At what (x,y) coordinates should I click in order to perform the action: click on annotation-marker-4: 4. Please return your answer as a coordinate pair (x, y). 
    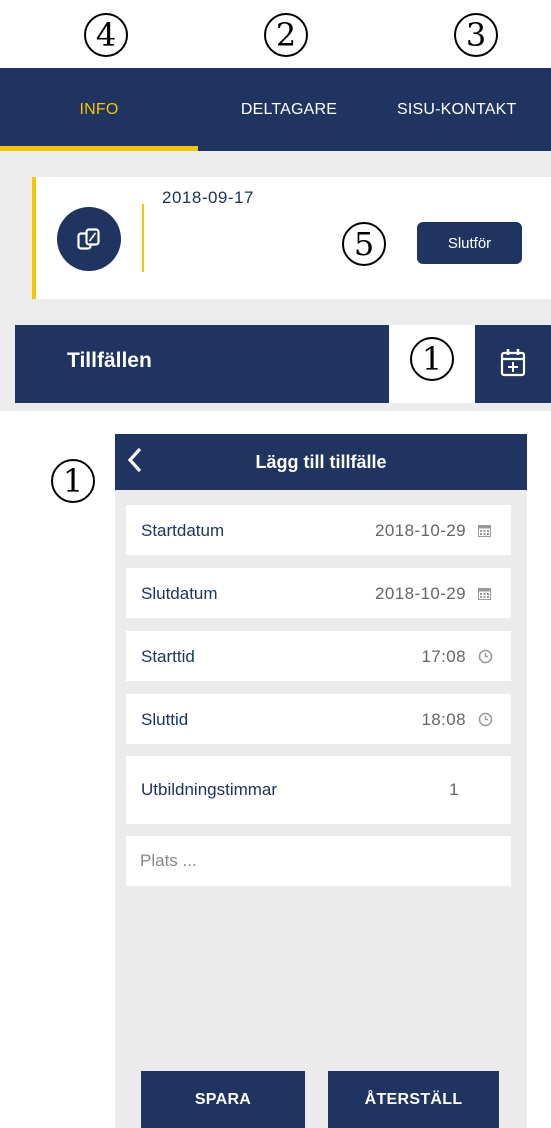
    Looking at the image, I should click on (106, 35).